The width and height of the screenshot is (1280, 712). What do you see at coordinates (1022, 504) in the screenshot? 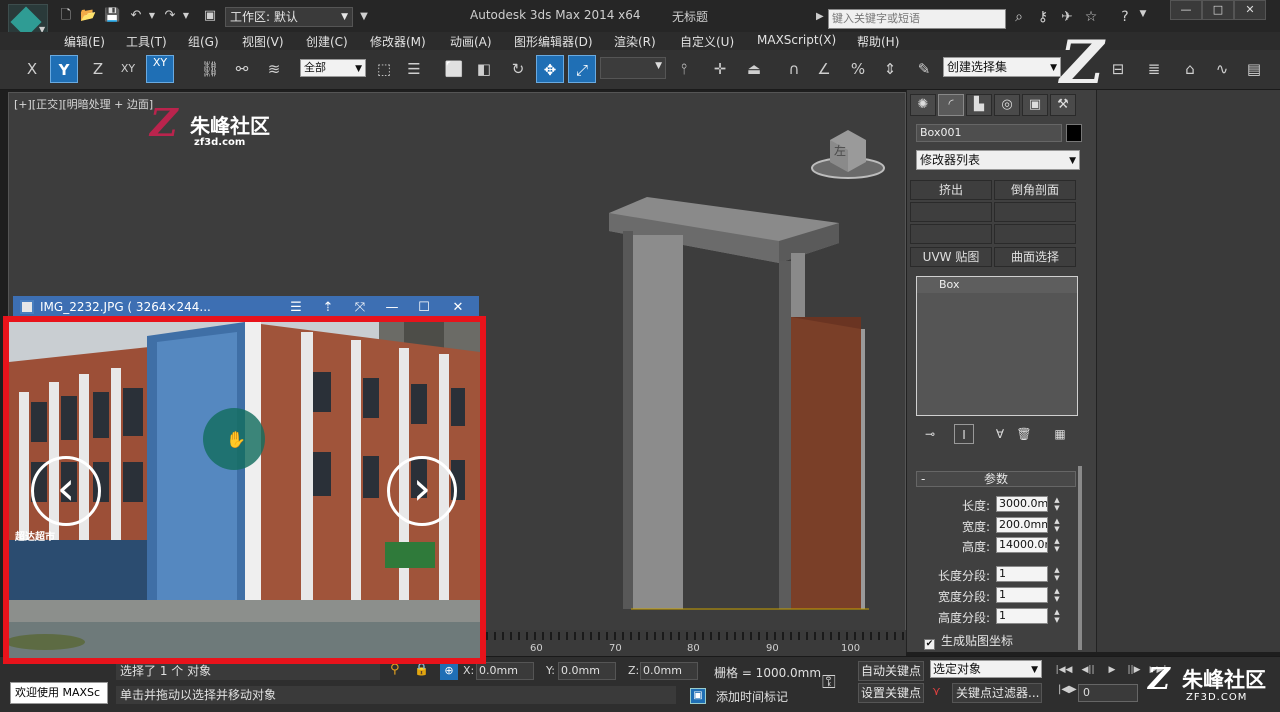
I see `length-input: 3000.0mm` at bounding box center [1022, 504].